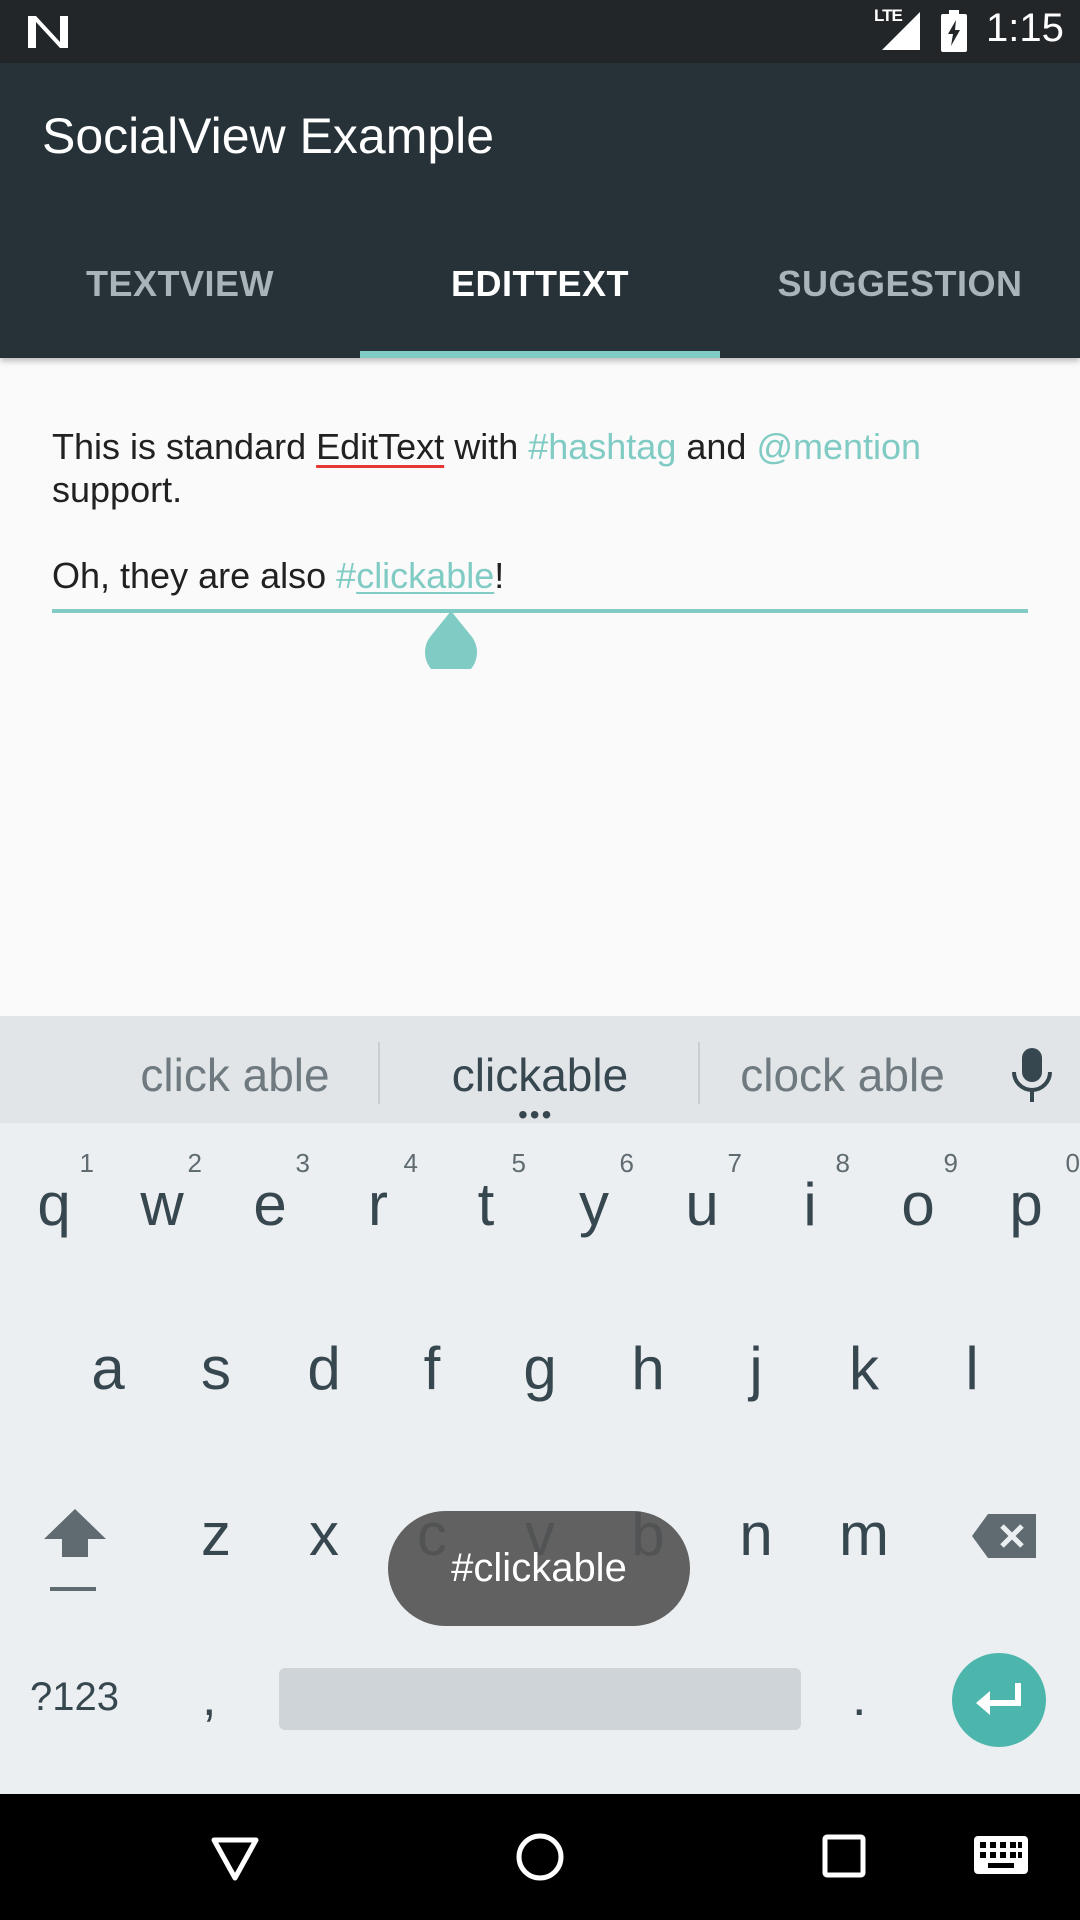 The height and width of the screenshot is (1920, 1080). What do you see at coordinates (324, 1368) in the screenshot?
I see `key-d: d` at bounding box center [324, 1368].